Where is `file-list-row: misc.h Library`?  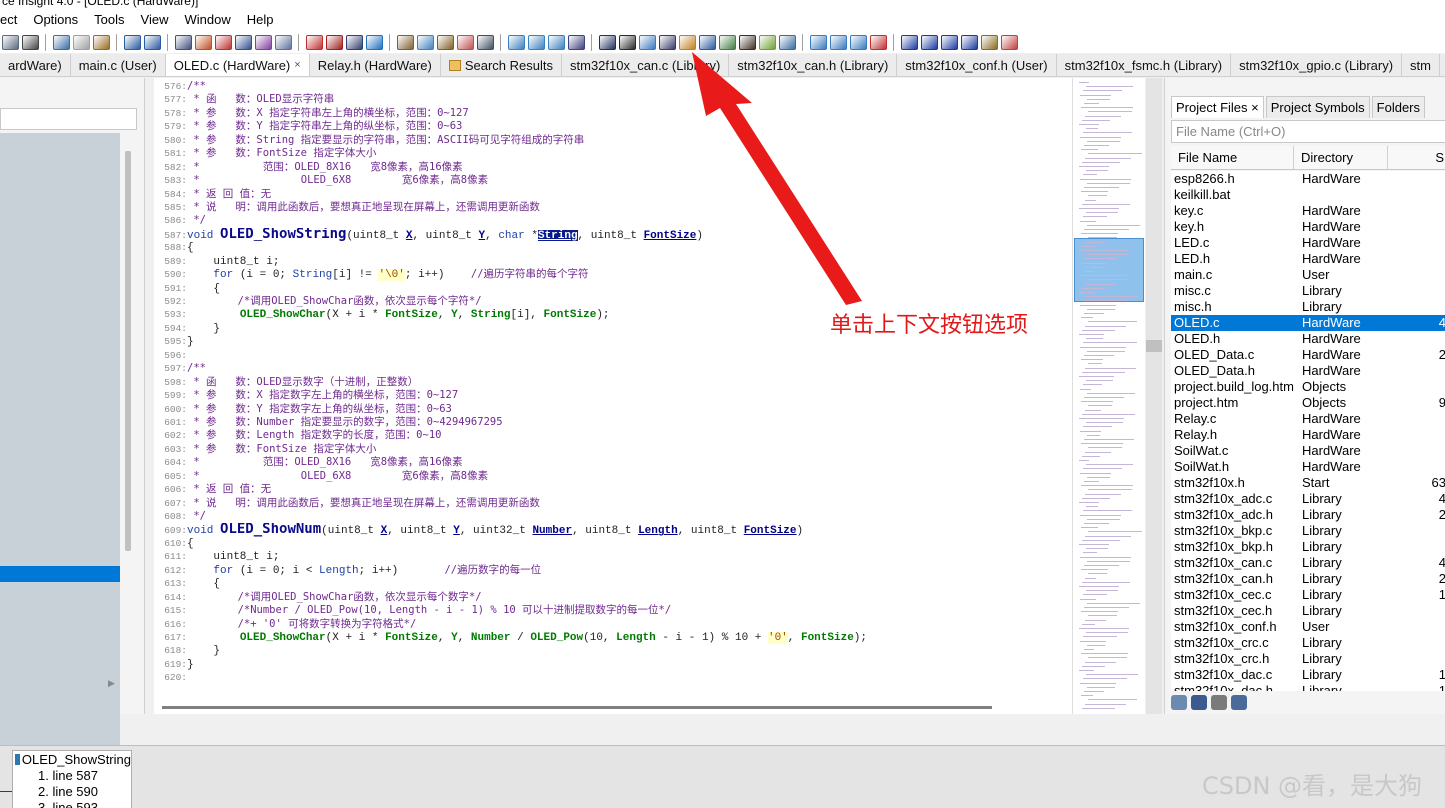 file-list-row: misc.h Library is located at coordinates (1308, 307).